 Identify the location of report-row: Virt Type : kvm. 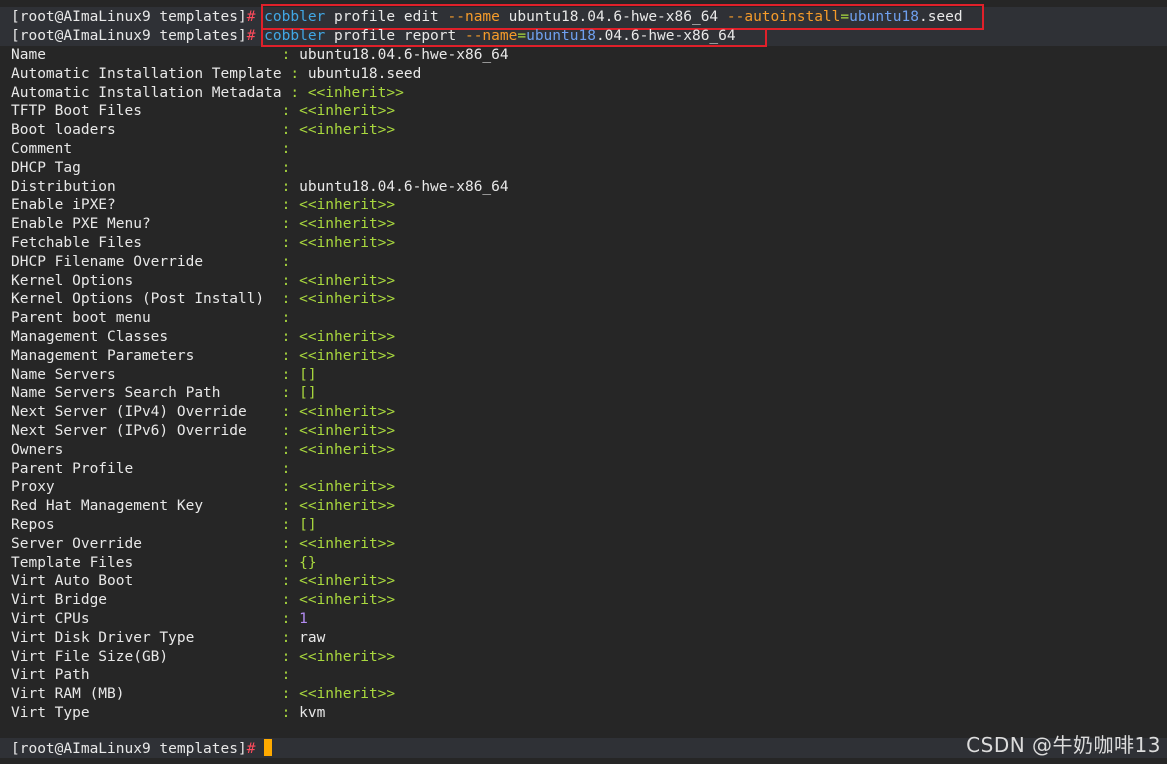
(168, 713).